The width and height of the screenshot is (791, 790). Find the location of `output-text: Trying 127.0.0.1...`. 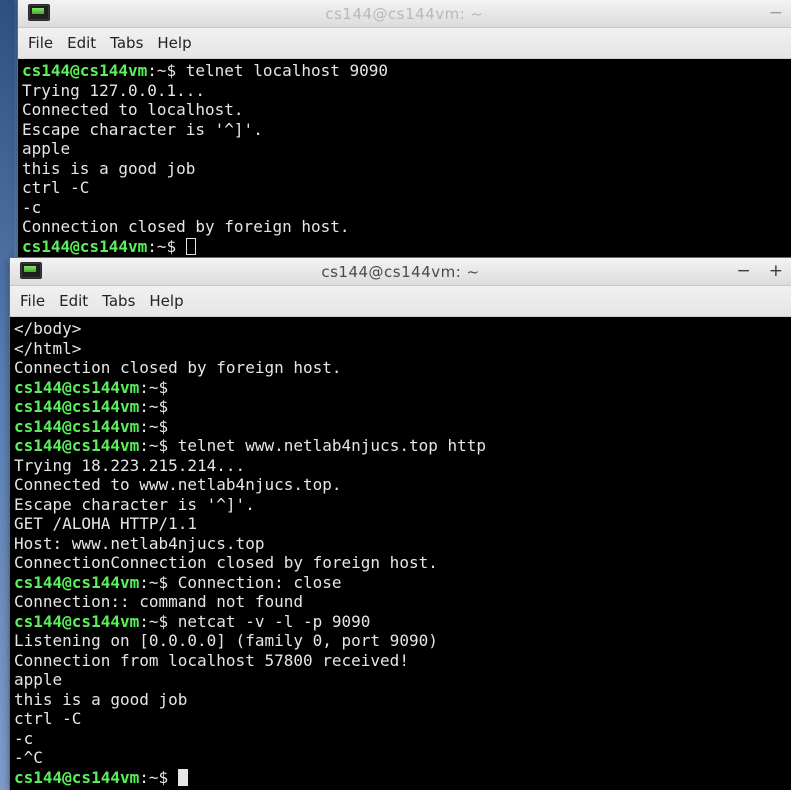

output-text: Trying 127.0.0.1... is located at coordinates (114, 90).